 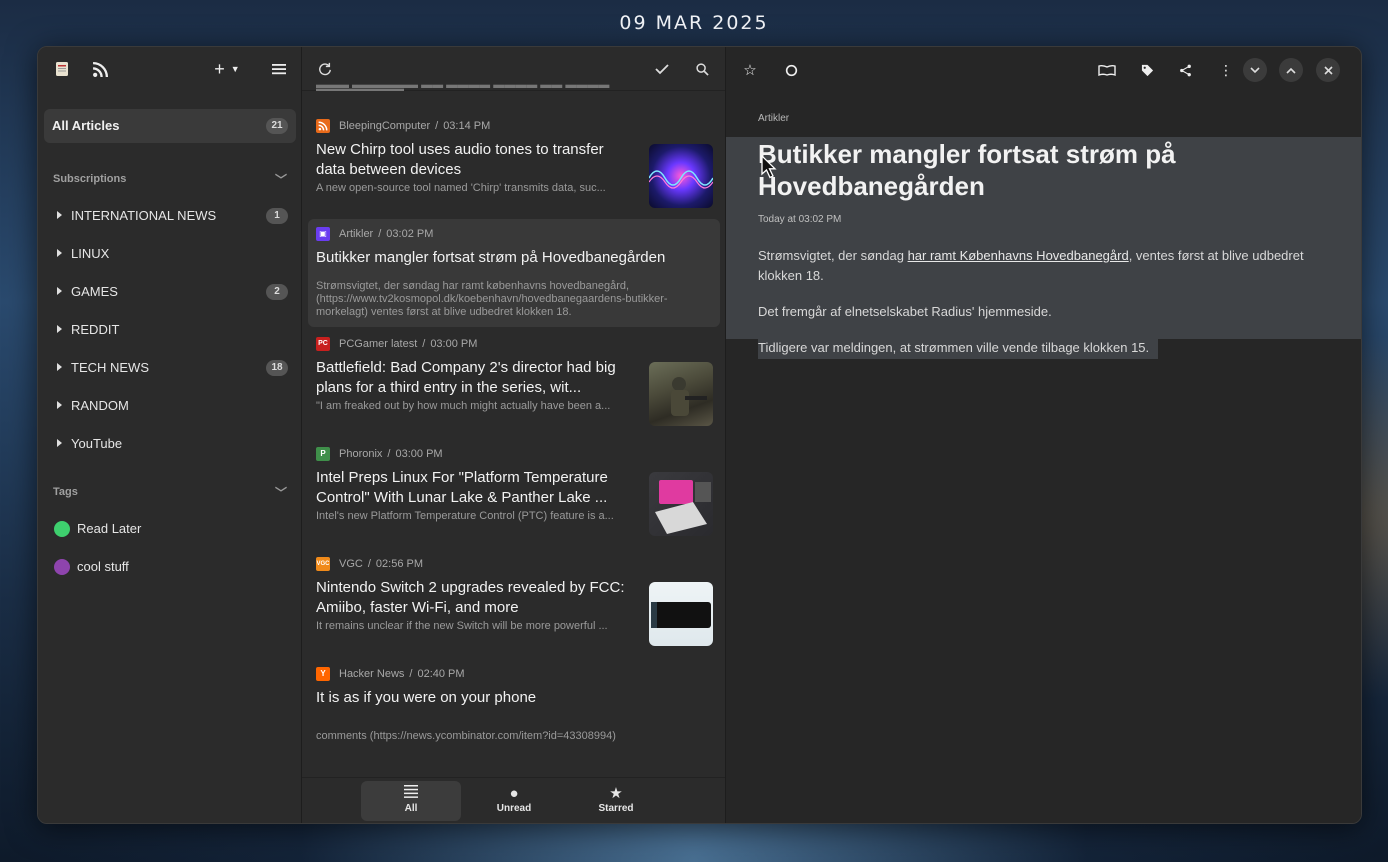 What do you see at coordinates (279, 69) in the screenshot?
I see `menu-icon` at bounding box center [279, 69].